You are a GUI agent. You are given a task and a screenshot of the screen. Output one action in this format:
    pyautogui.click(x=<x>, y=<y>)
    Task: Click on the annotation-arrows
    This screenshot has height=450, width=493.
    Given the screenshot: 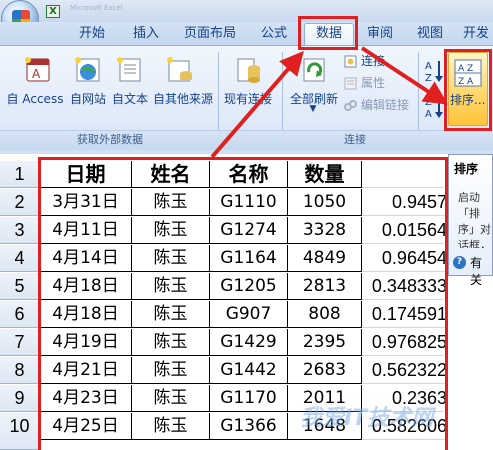 What is the action you would take?
    pyautogui.click(x=329, y=102)
    